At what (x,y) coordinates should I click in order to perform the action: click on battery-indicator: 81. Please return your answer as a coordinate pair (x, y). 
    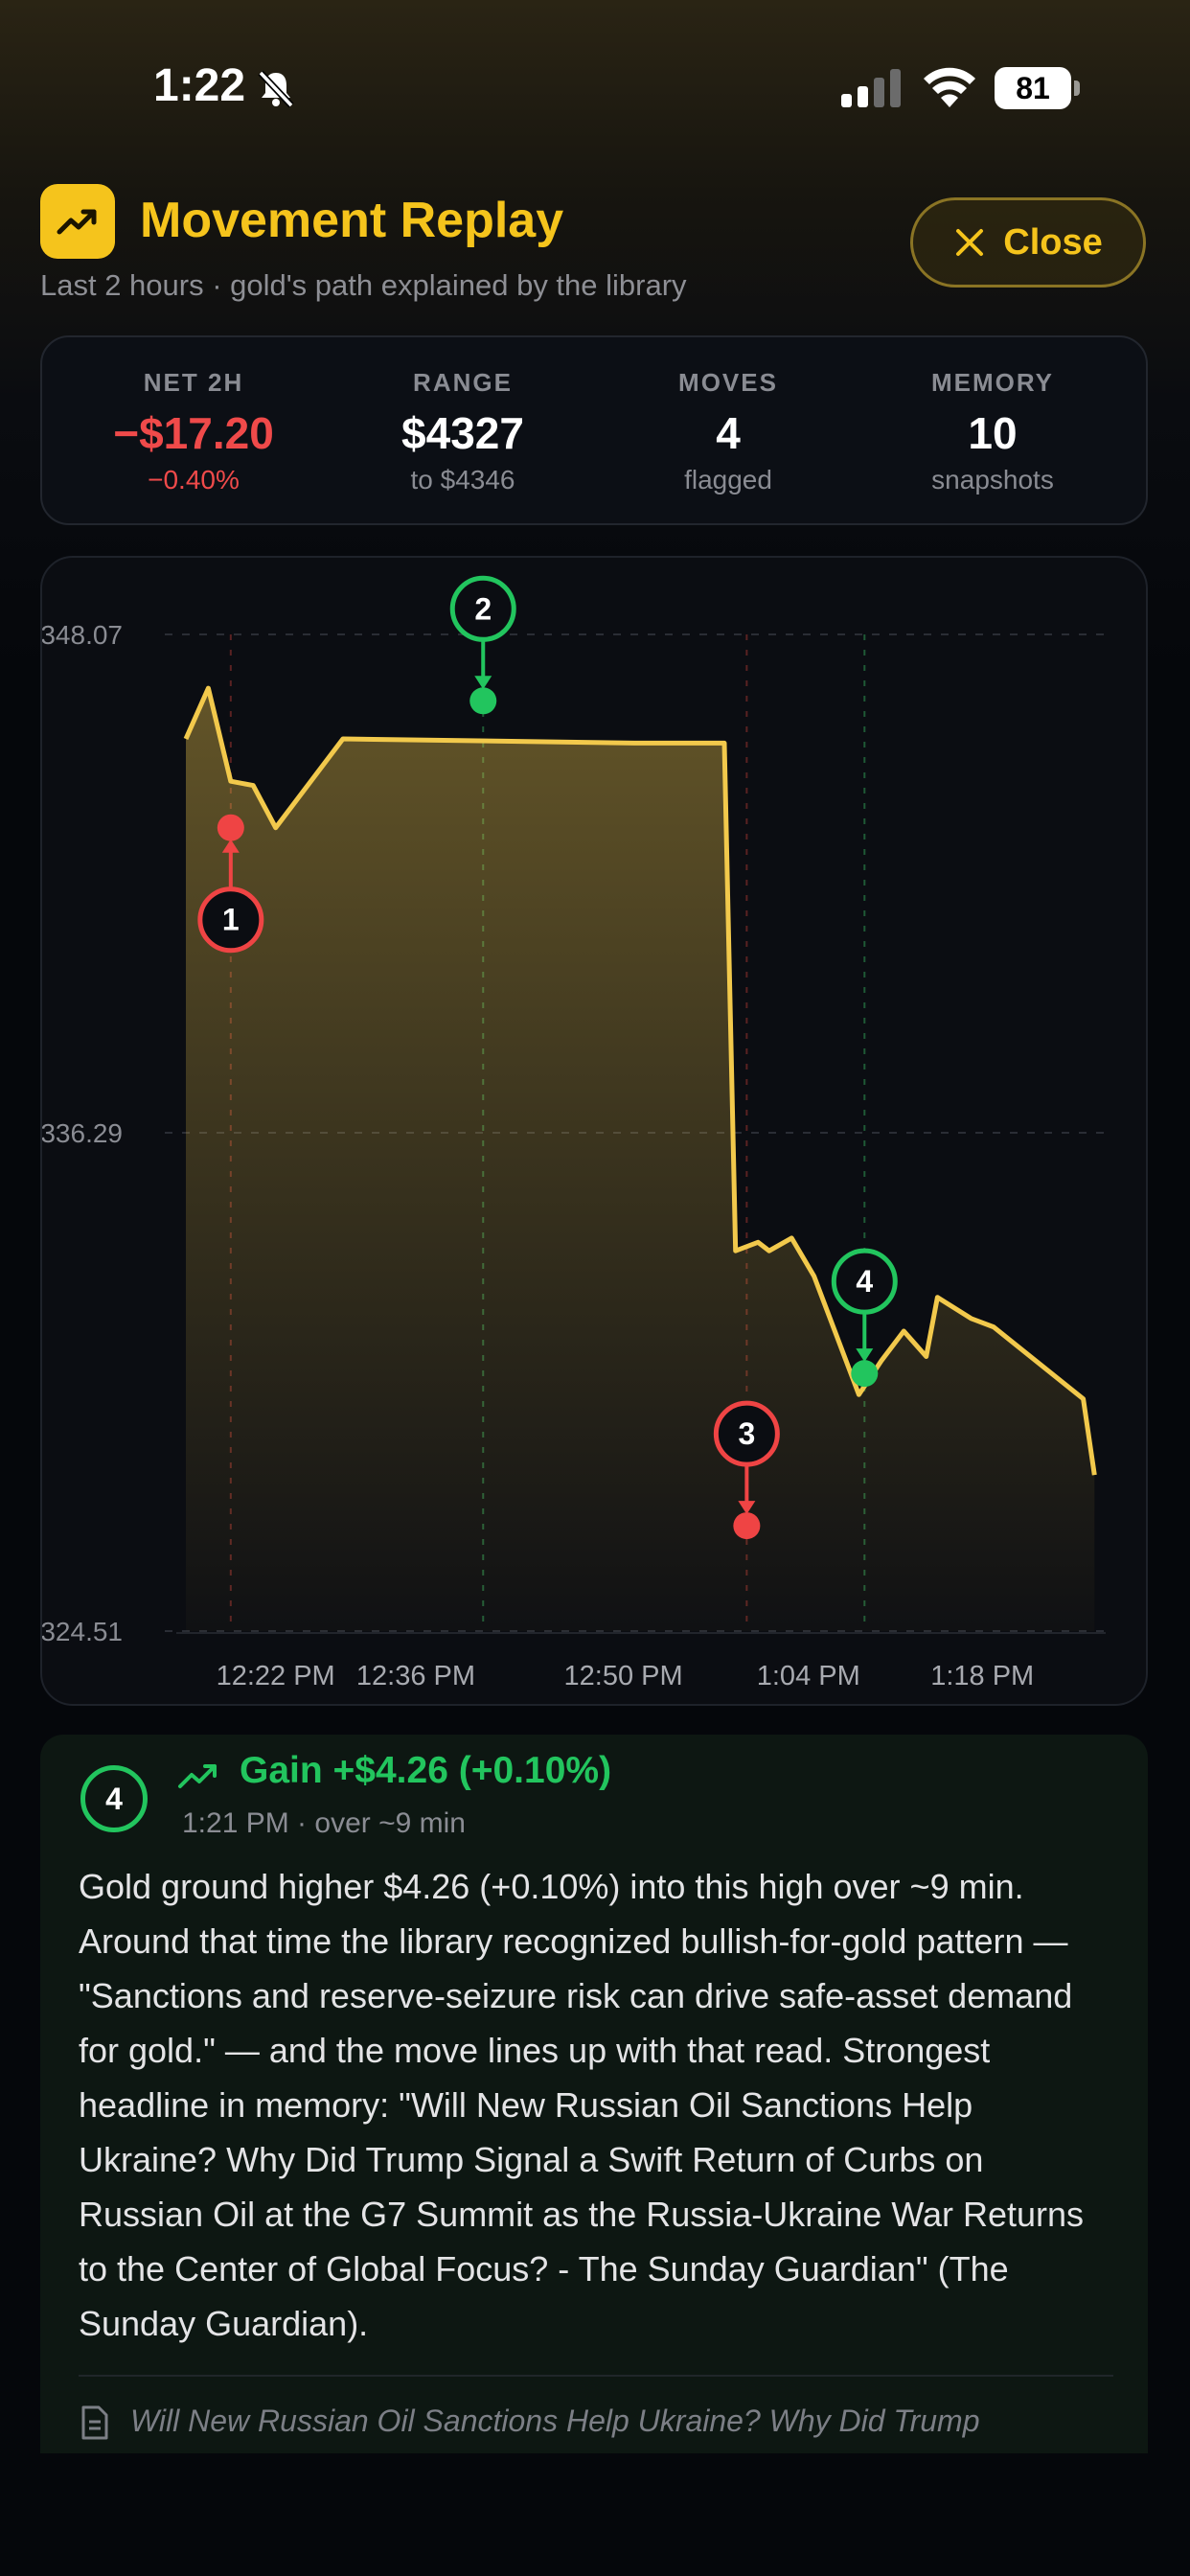
    Looking at the image, I should click on (1038, 88).